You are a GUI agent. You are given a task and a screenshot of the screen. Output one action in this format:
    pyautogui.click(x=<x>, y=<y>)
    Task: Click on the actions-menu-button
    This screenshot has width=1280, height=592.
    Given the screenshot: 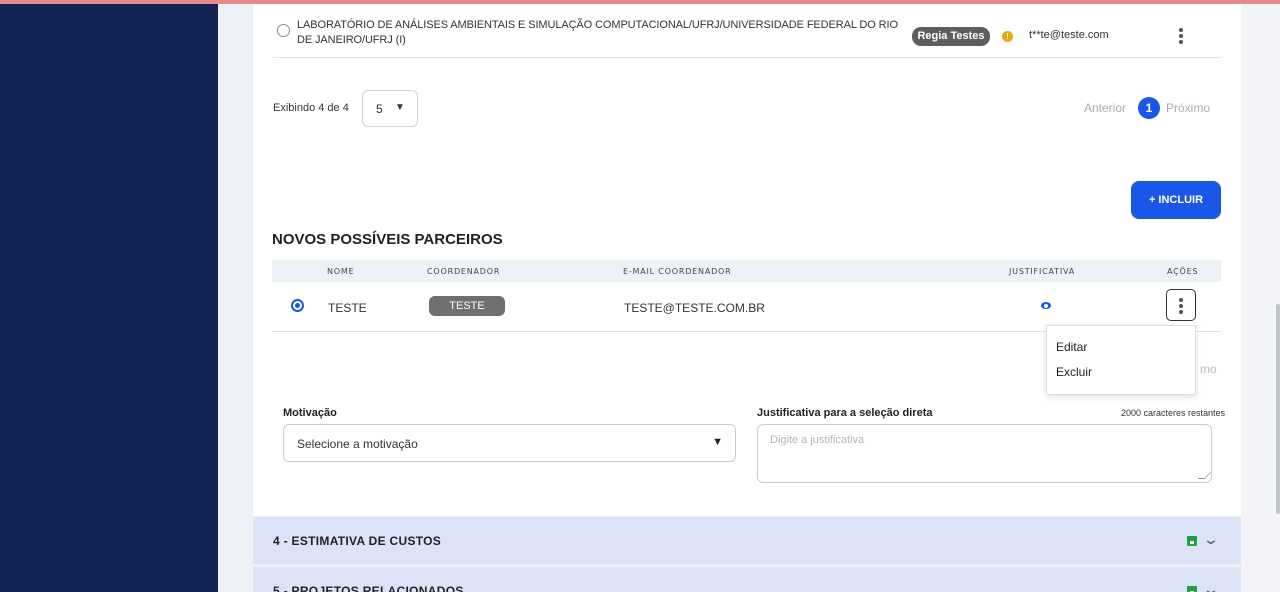 What is the action you would take?
    pyautogui.click(x=1181, y=305)
    